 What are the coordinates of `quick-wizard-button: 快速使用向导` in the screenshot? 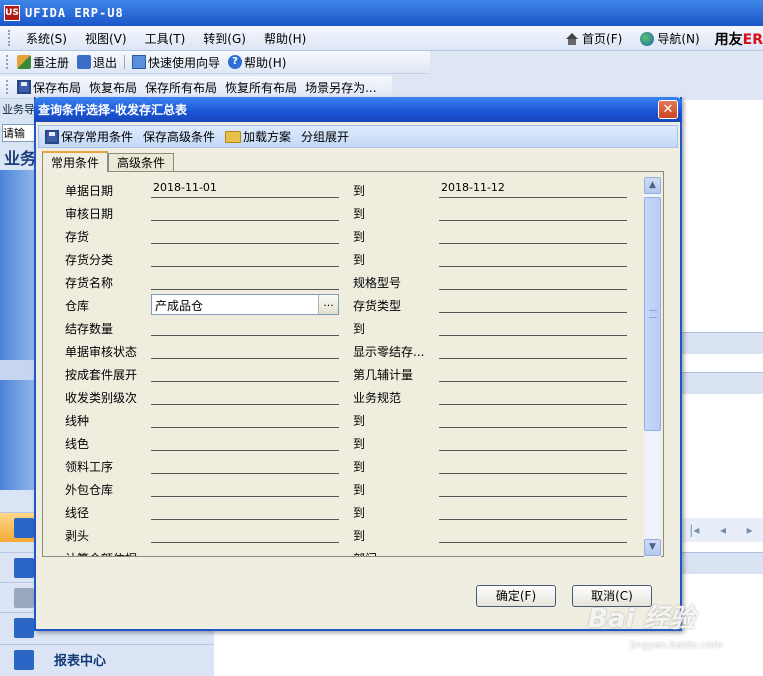 It's located at (176, 62).